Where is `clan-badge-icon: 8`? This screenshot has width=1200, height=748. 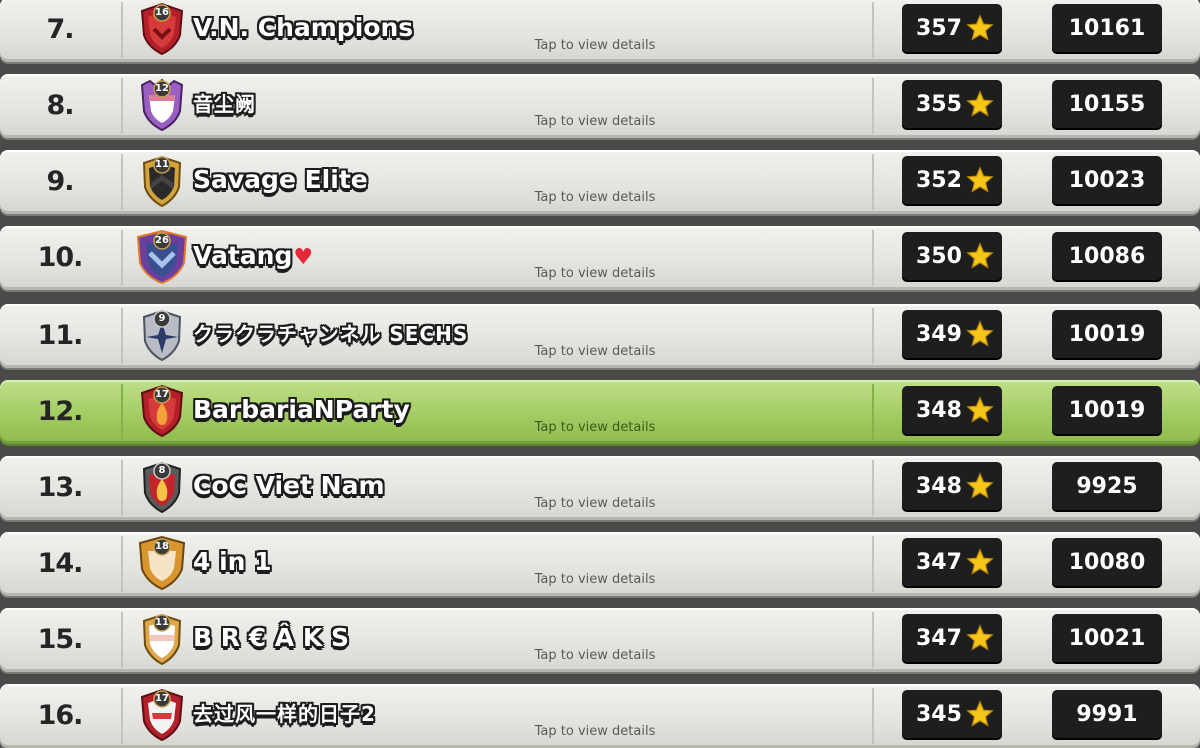 clan-badge-icon: 8 is located at coordinates (162, 487).